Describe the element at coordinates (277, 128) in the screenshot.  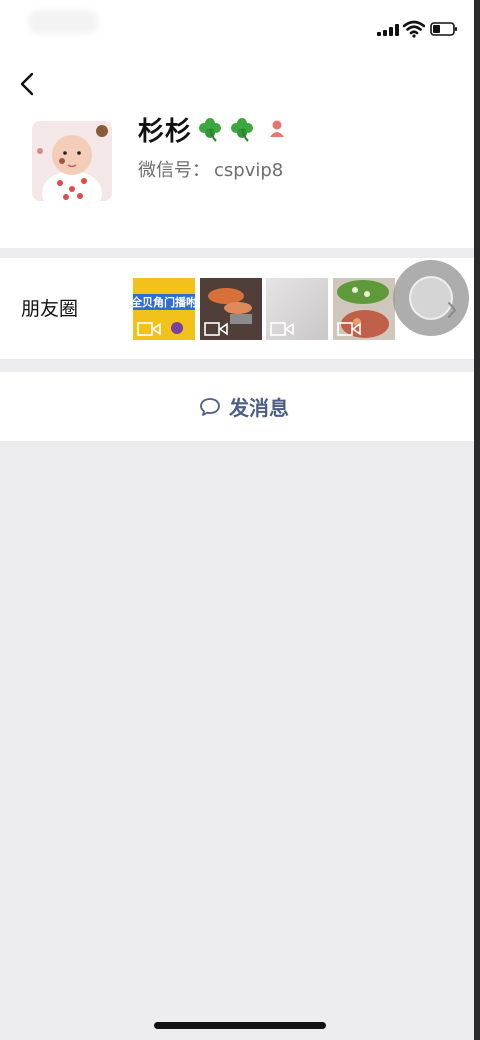
I see `female-icon` at that location.